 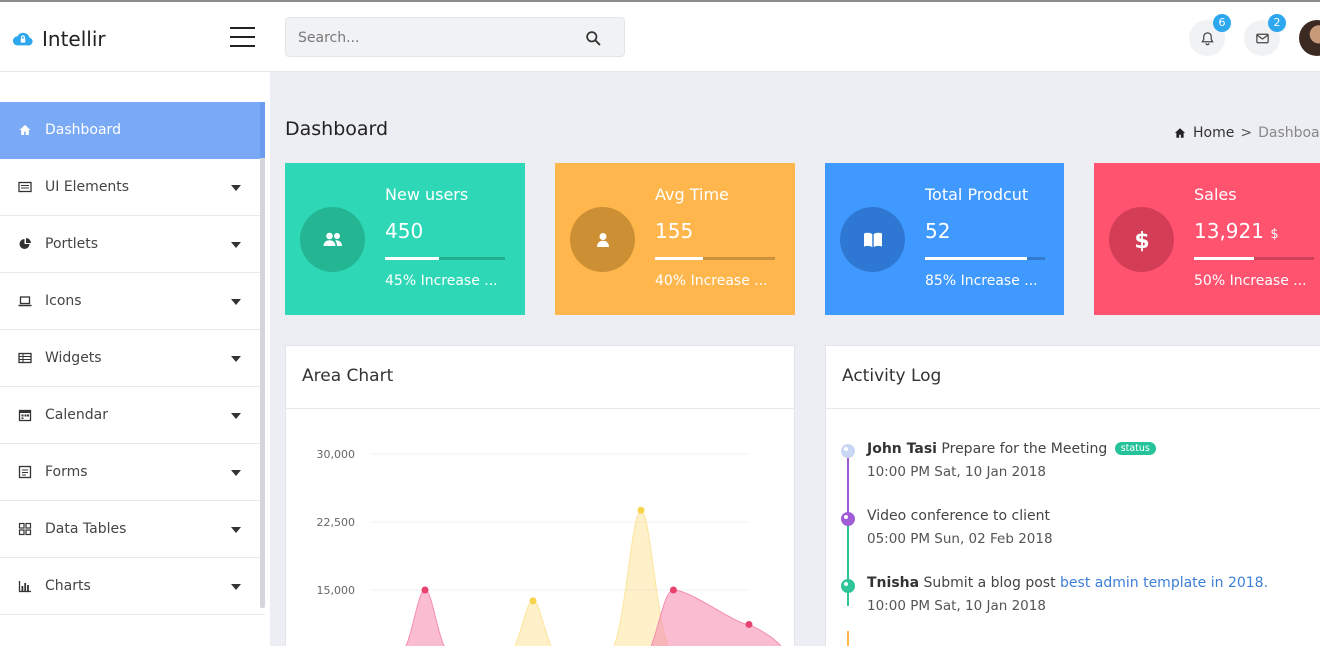 What do you see at coordinates (902, 449) in the screenshot?
I see `activity-user: John Tasi` at bounding box center [902, 449].